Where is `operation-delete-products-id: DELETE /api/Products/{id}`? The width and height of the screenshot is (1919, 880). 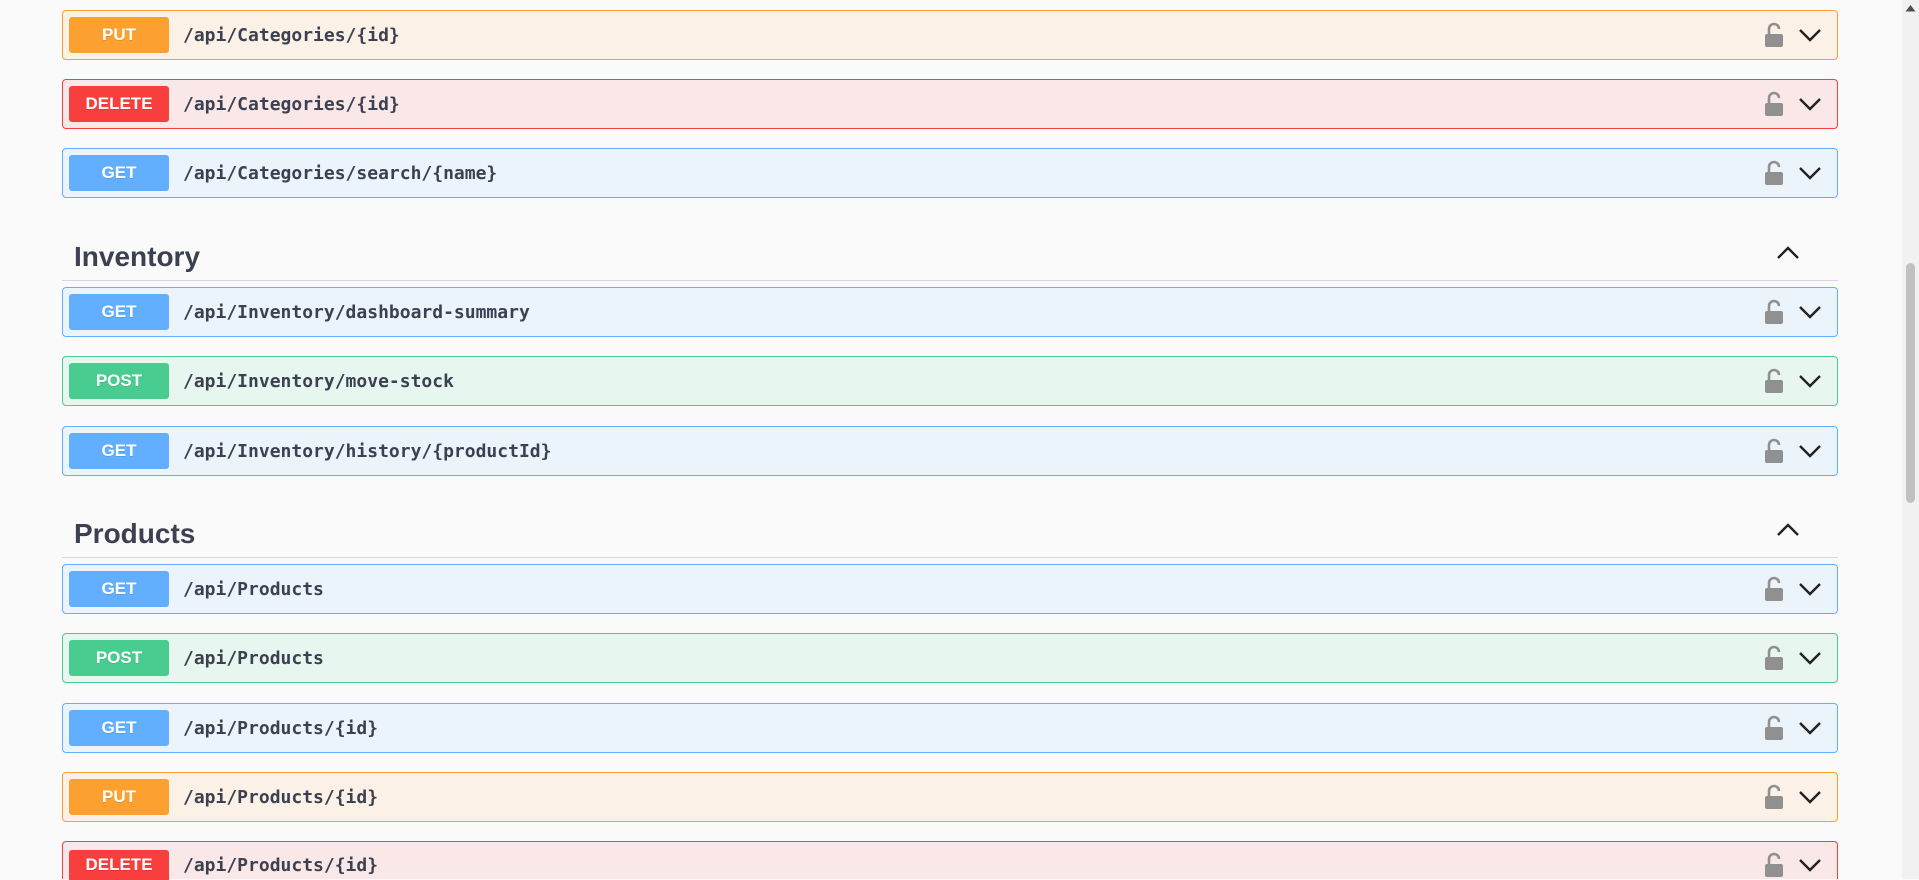
operation-delete-products-id: DELETE /api/Products/{id} is located at coordinates (950, 860).